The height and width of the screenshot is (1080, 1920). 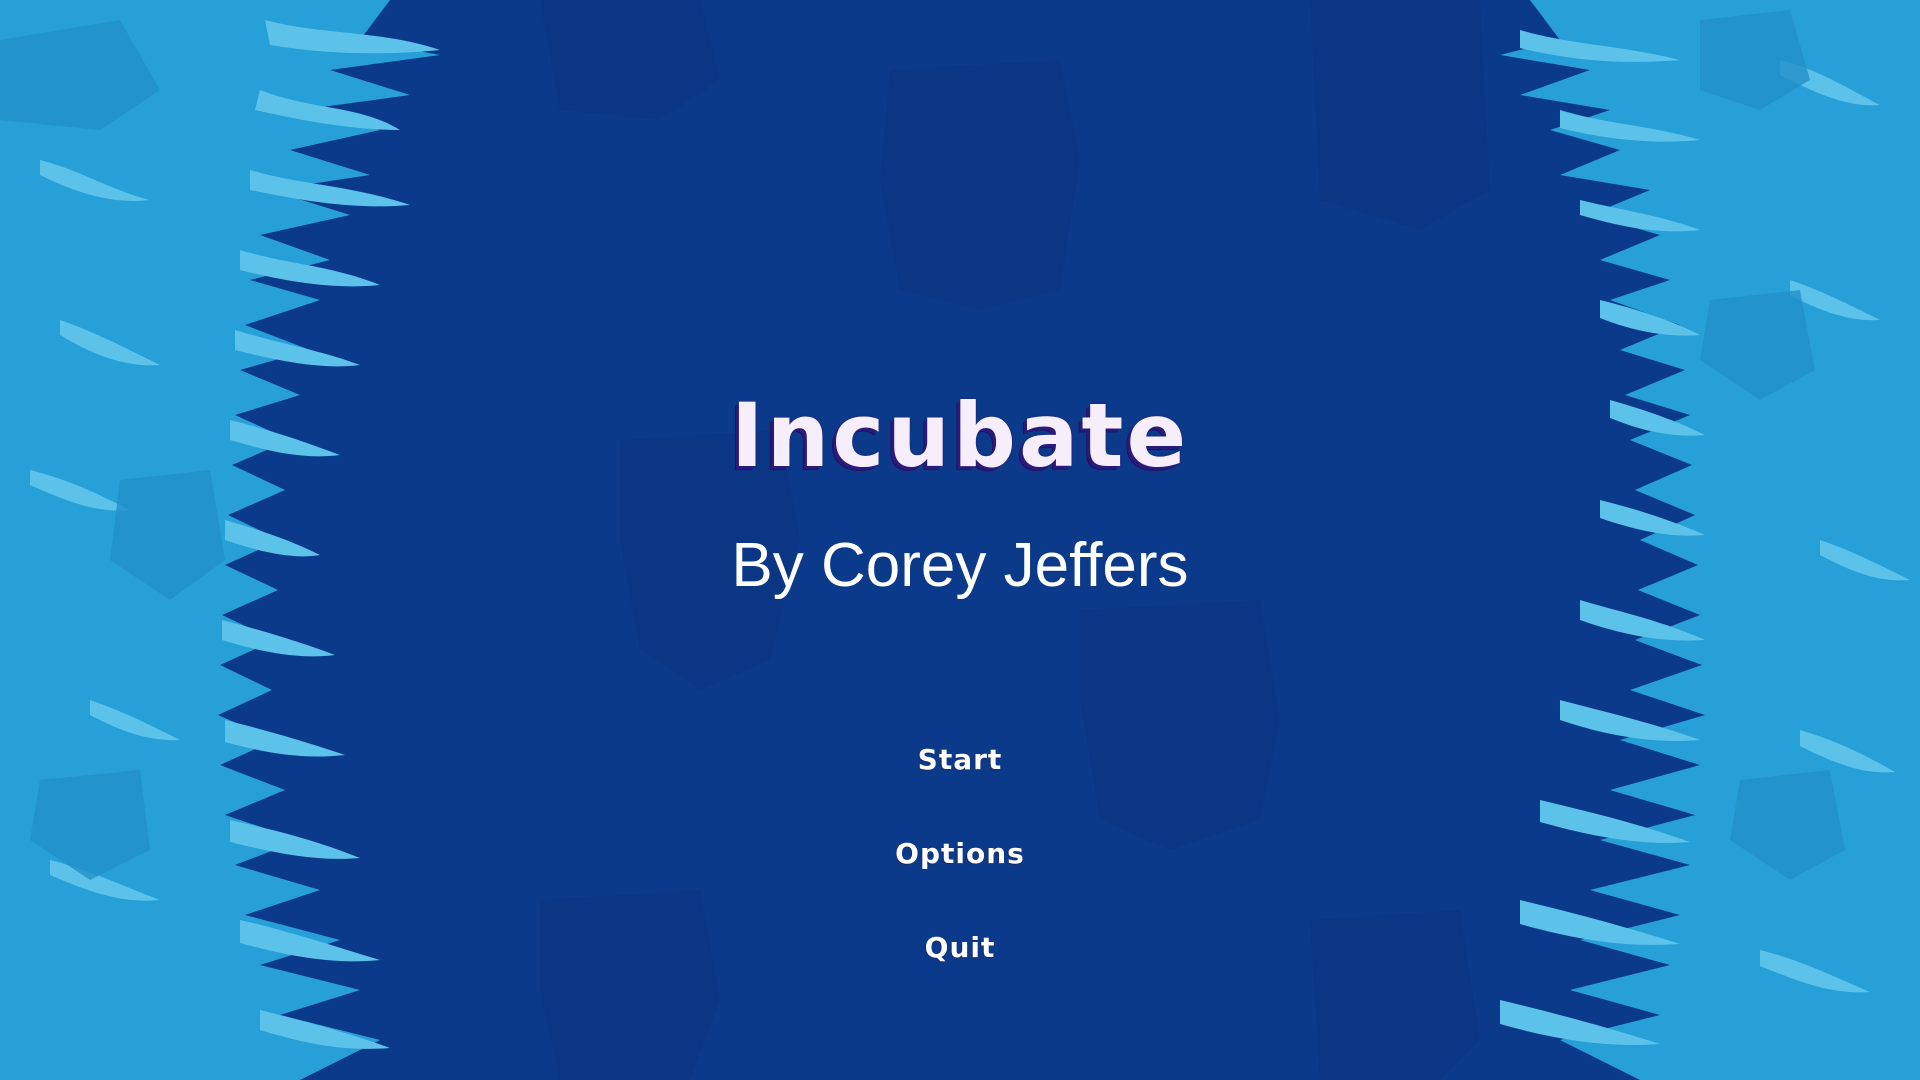 I want to click on game-title: Incubate, so click(x=960, y=435).